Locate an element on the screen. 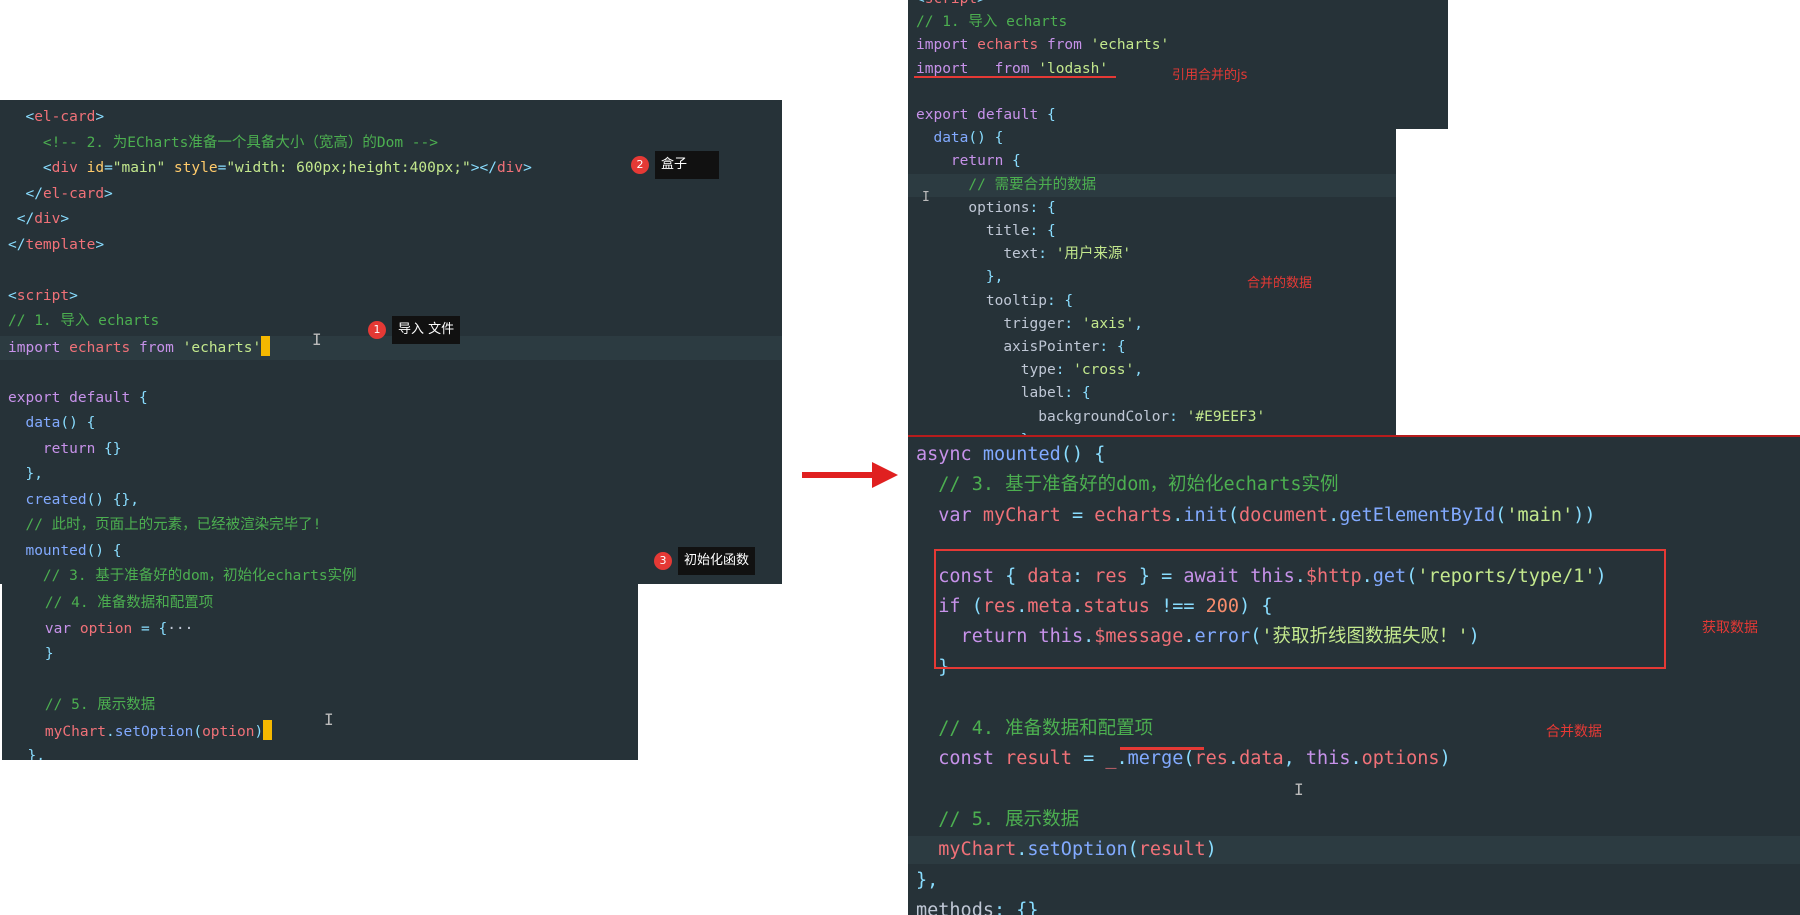  code-token: 'cross' is located at coordinates (1104, 370).